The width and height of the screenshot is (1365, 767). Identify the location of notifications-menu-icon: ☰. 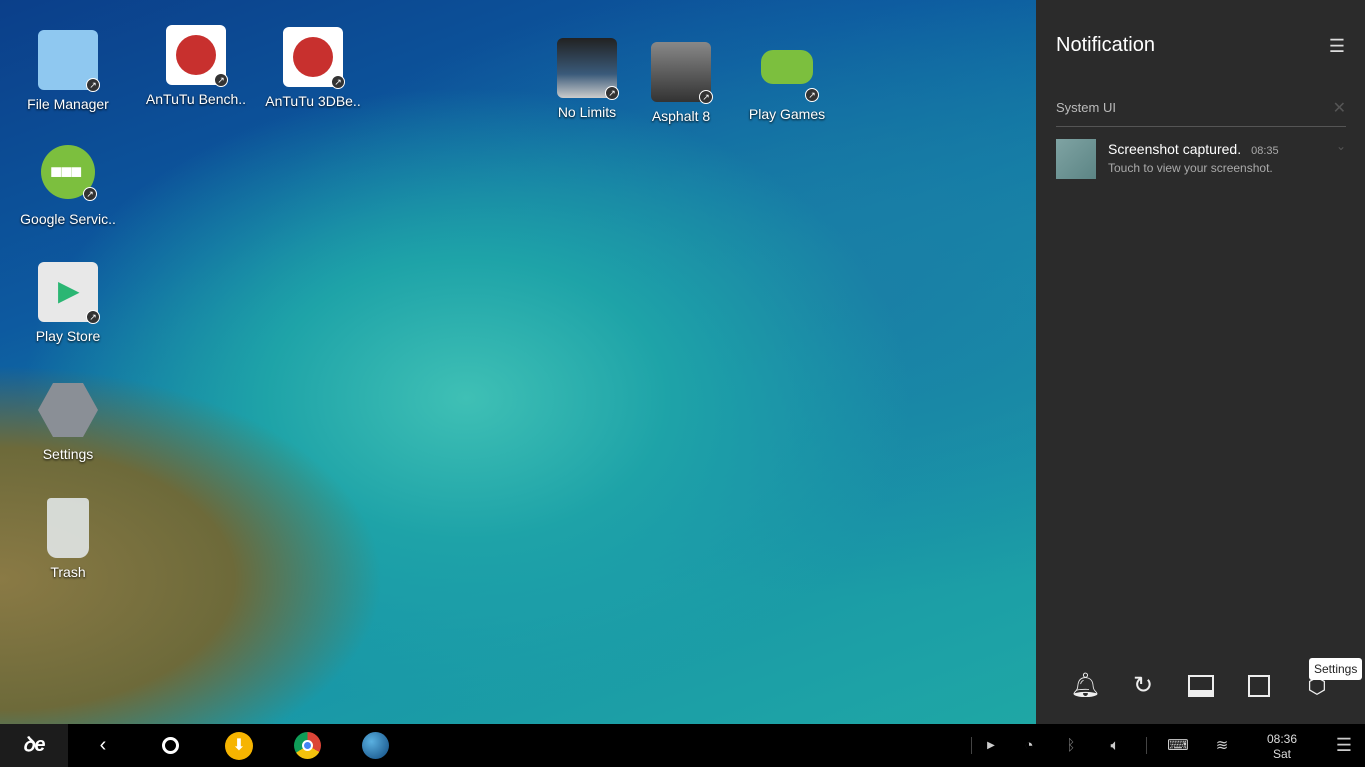
(1344, 745).